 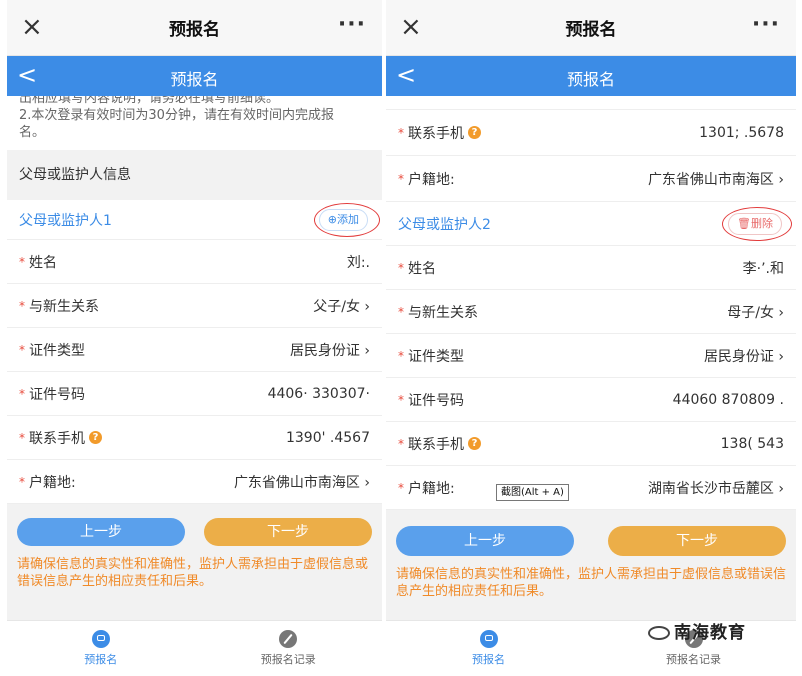 What do you see at coordinates (591, 444) in the screenshot?
I see `form-row: * 联系手机? 138( 543` at bounding box center [591, 444].